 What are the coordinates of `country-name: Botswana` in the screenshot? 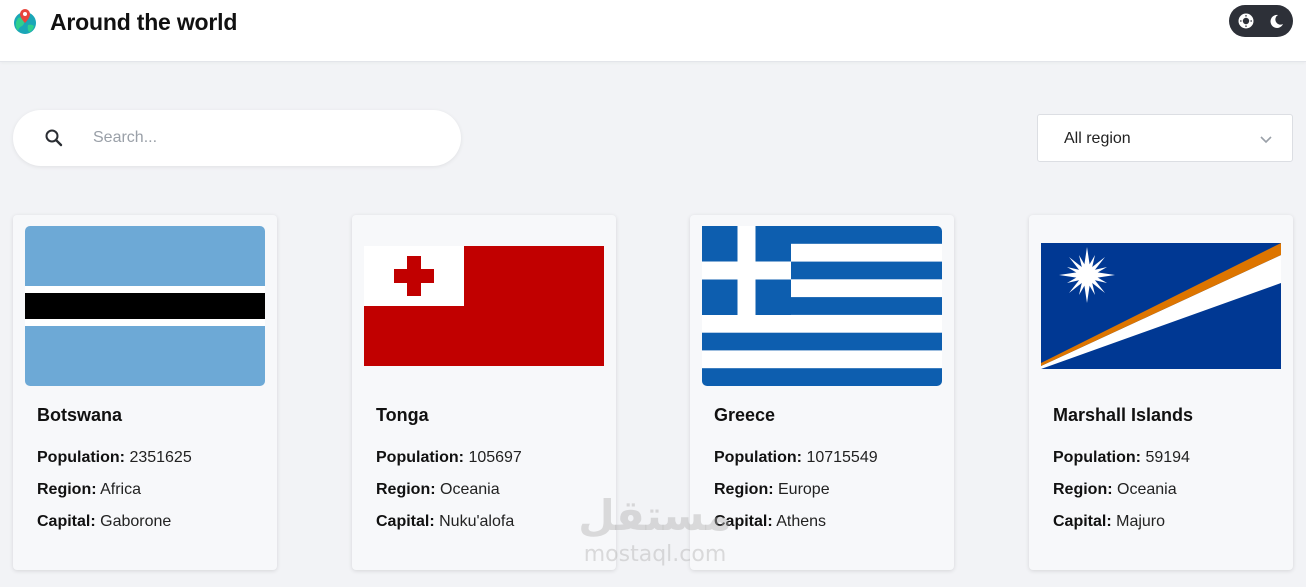 It's located at (80, 415).